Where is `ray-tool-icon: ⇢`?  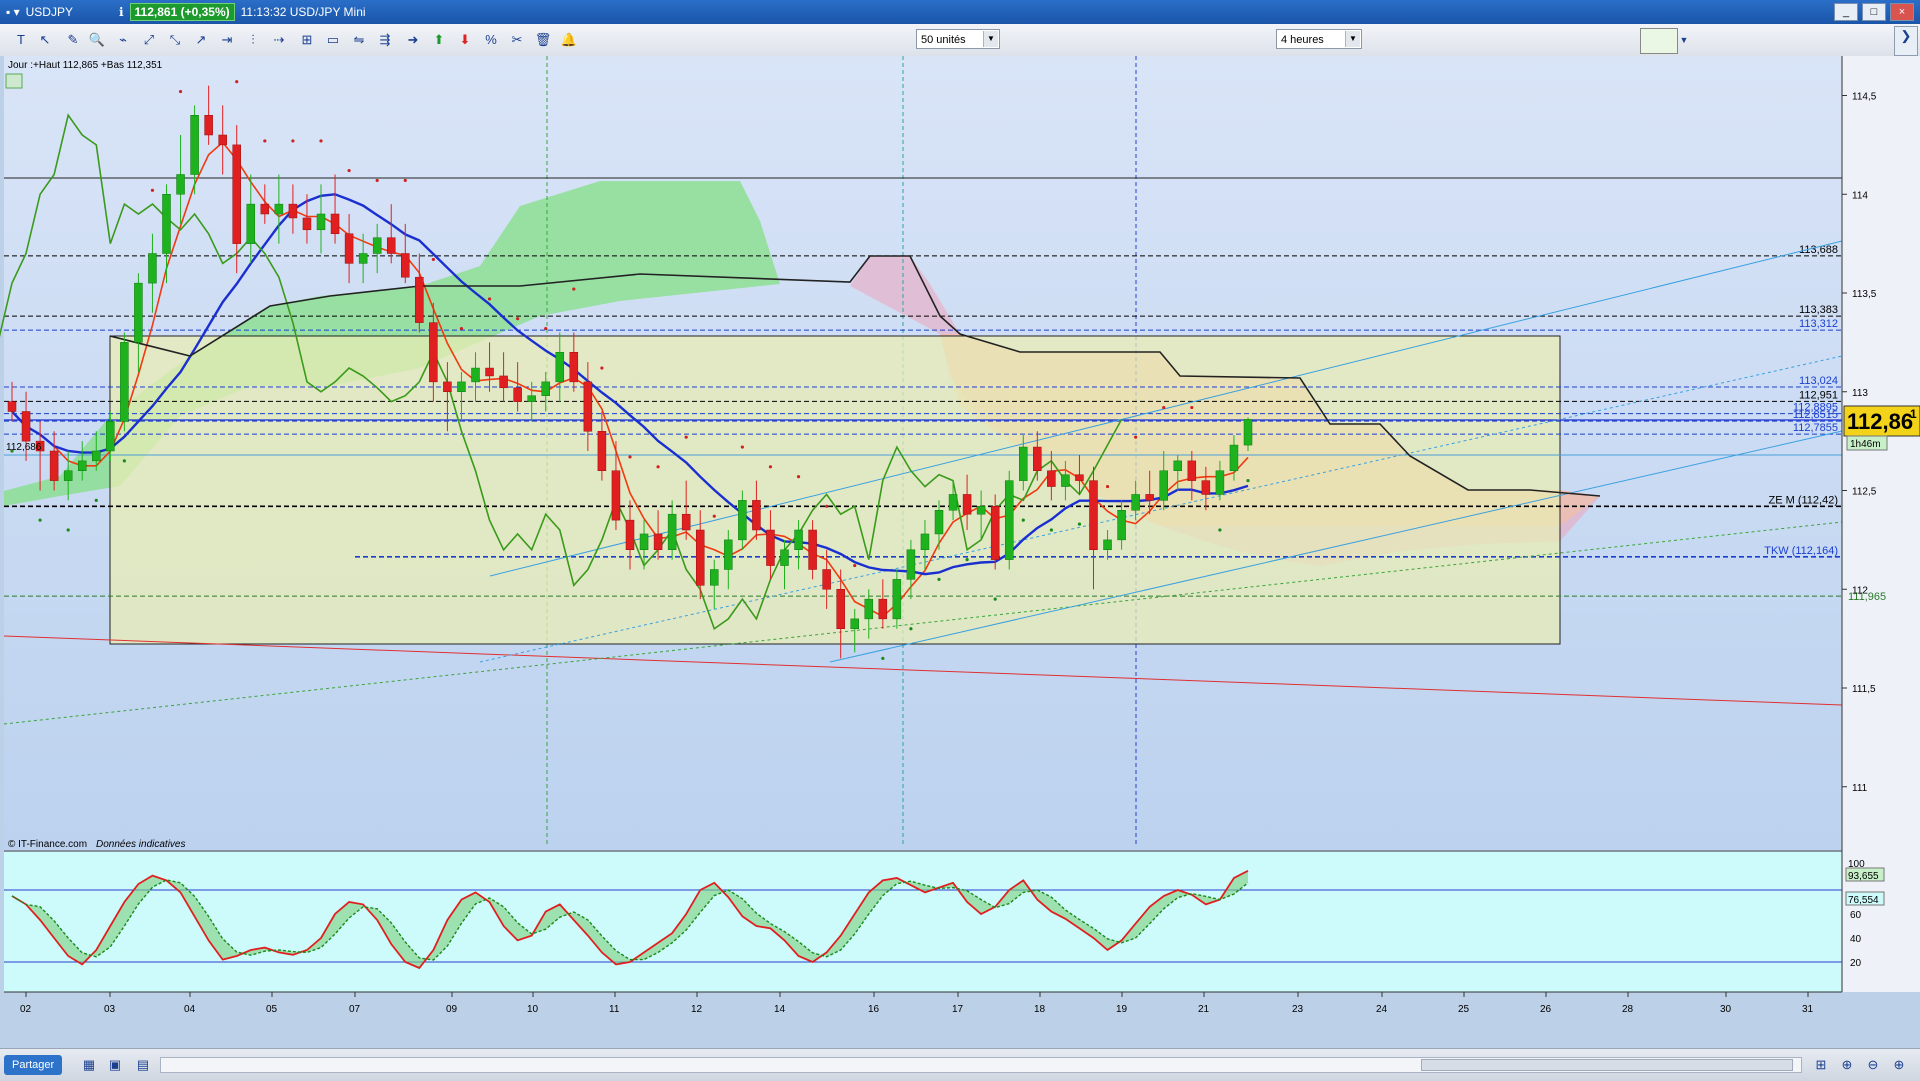 ray-tool-icon: ⇢ is located at coordinates (279, 40).